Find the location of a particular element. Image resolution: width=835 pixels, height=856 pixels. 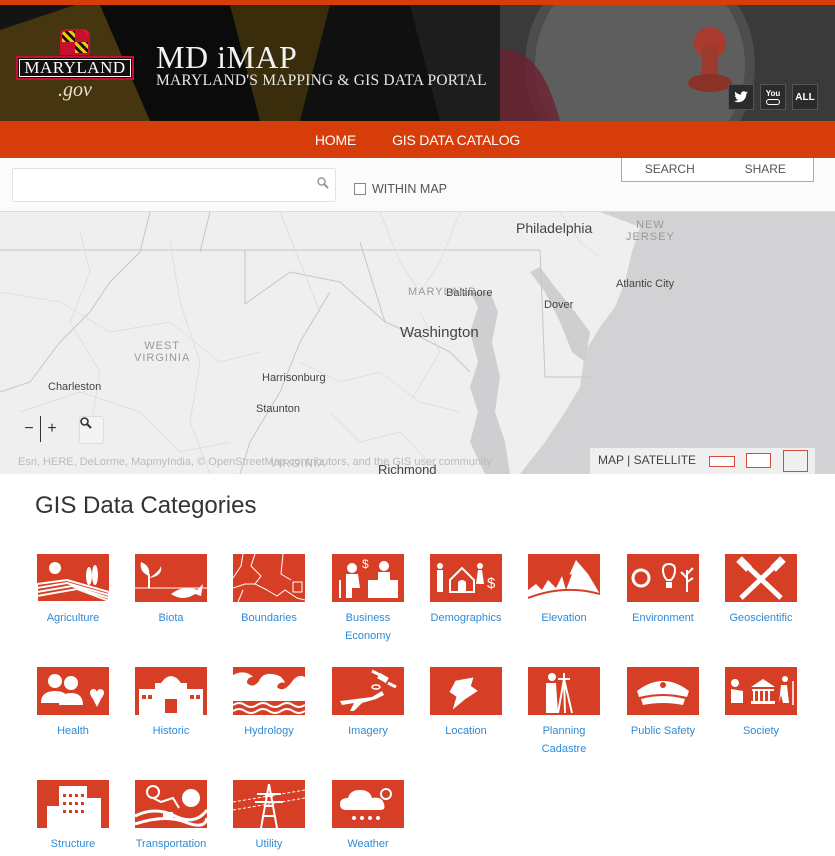

environment-icon is located at coordinates (663, 578).